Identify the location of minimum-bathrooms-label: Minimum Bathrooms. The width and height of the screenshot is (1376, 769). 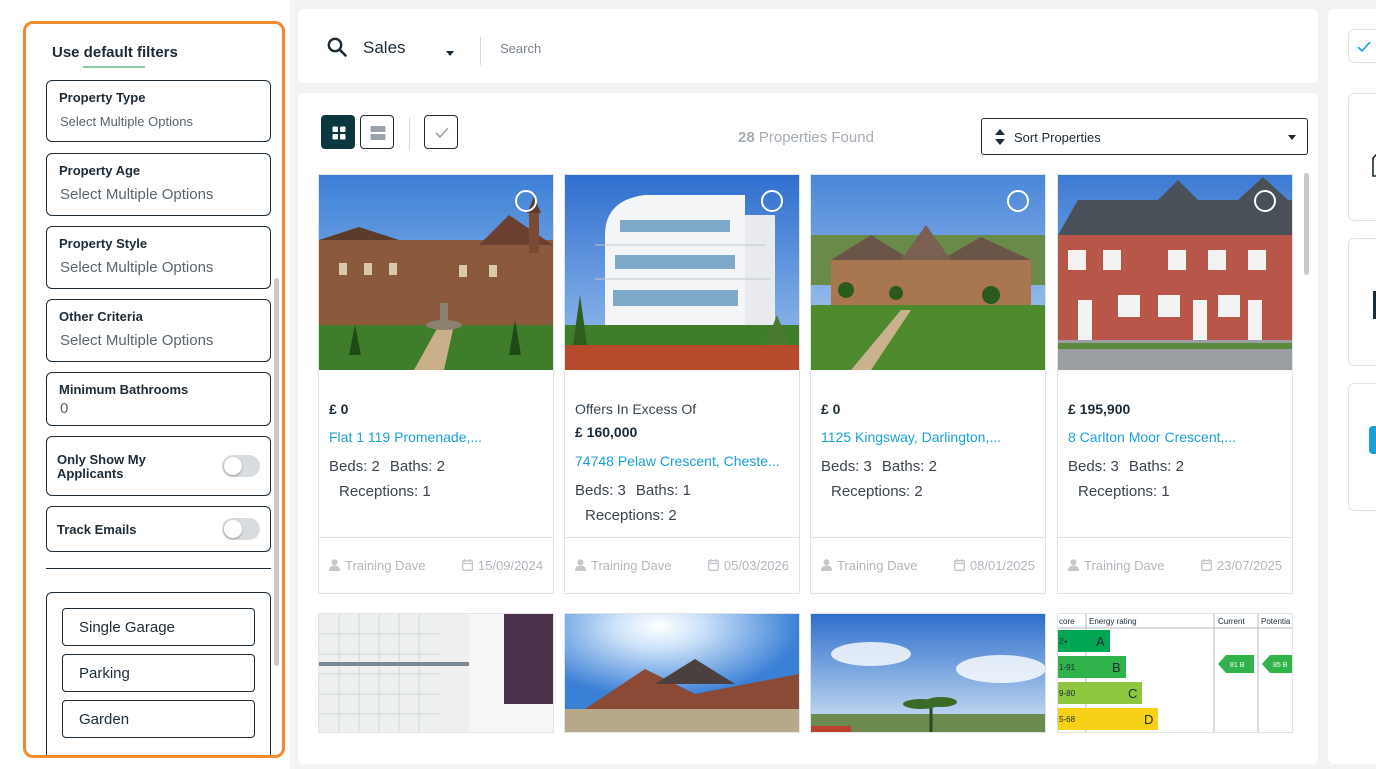
(124, 389).